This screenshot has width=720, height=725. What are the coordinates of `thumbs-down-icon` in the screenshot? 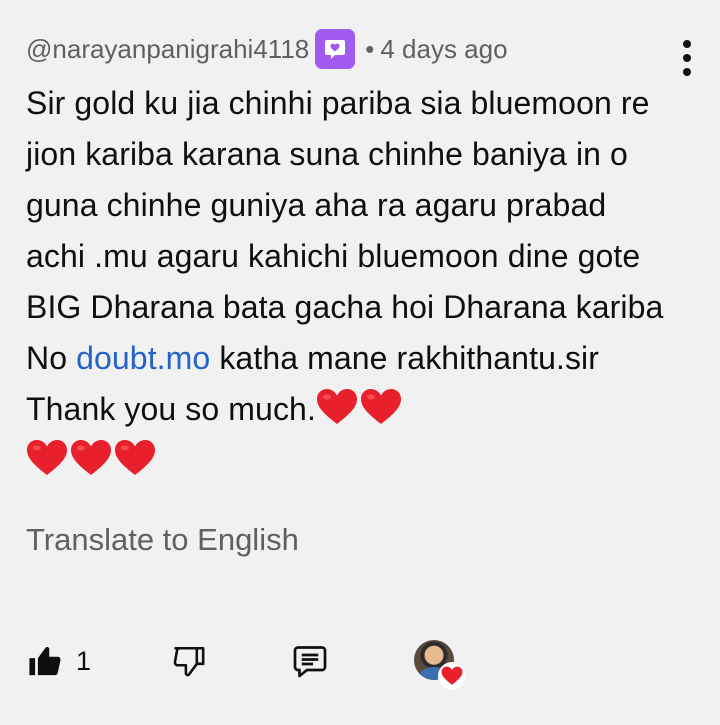 It's located at (189, 661).